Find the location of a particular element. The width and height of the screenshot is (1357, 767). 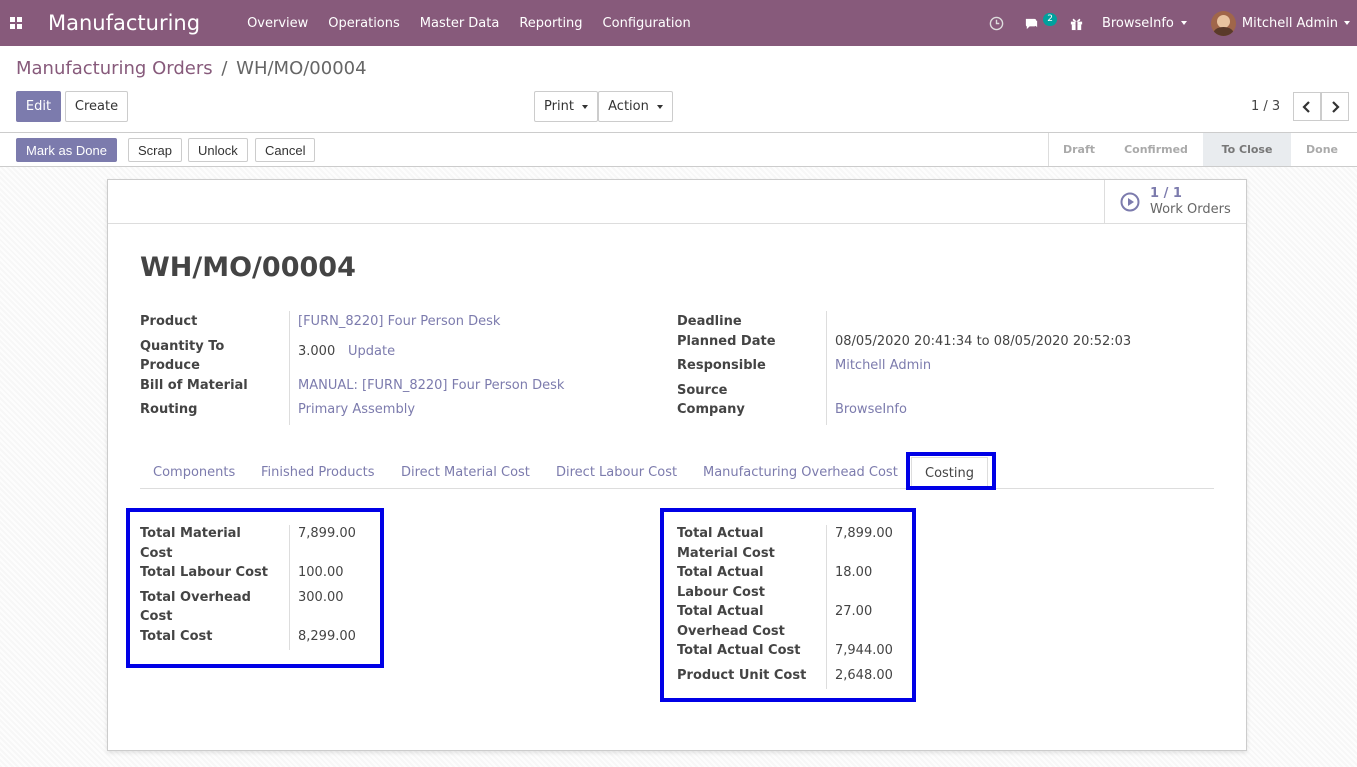

total-actual-overhead-cost-value: 27.00 is located at coordinates (854, 611).